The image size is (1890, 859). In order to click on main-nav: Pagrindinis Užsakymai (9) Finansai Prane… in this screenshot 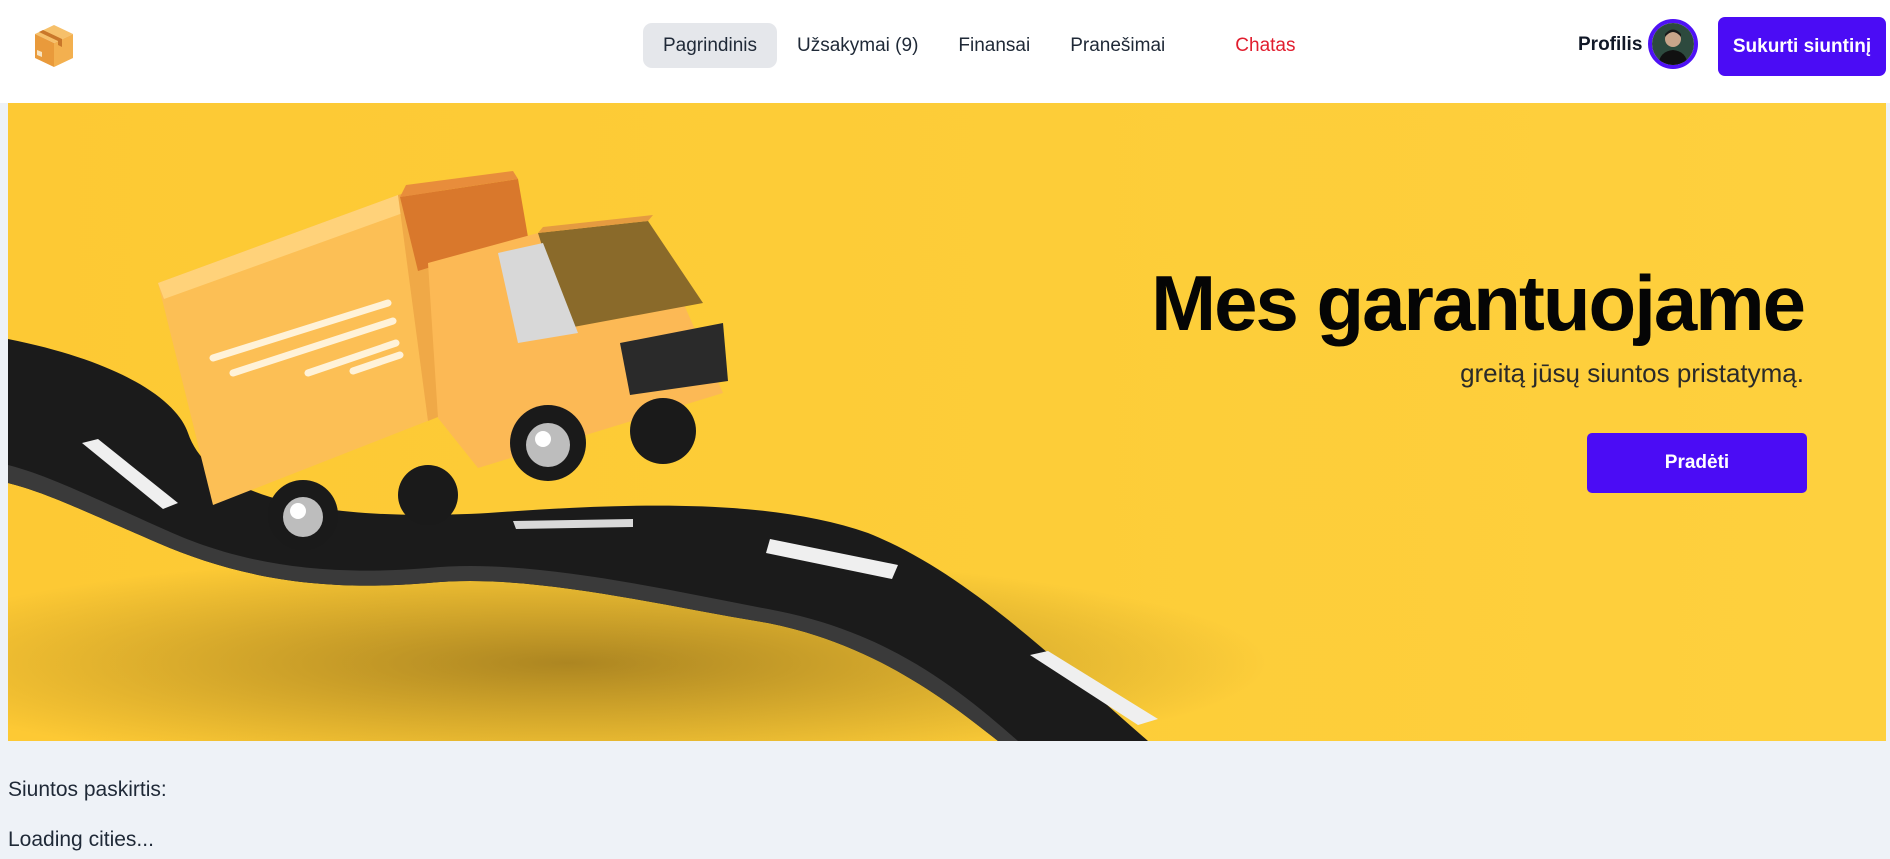, I will do `click(979, 45)`.